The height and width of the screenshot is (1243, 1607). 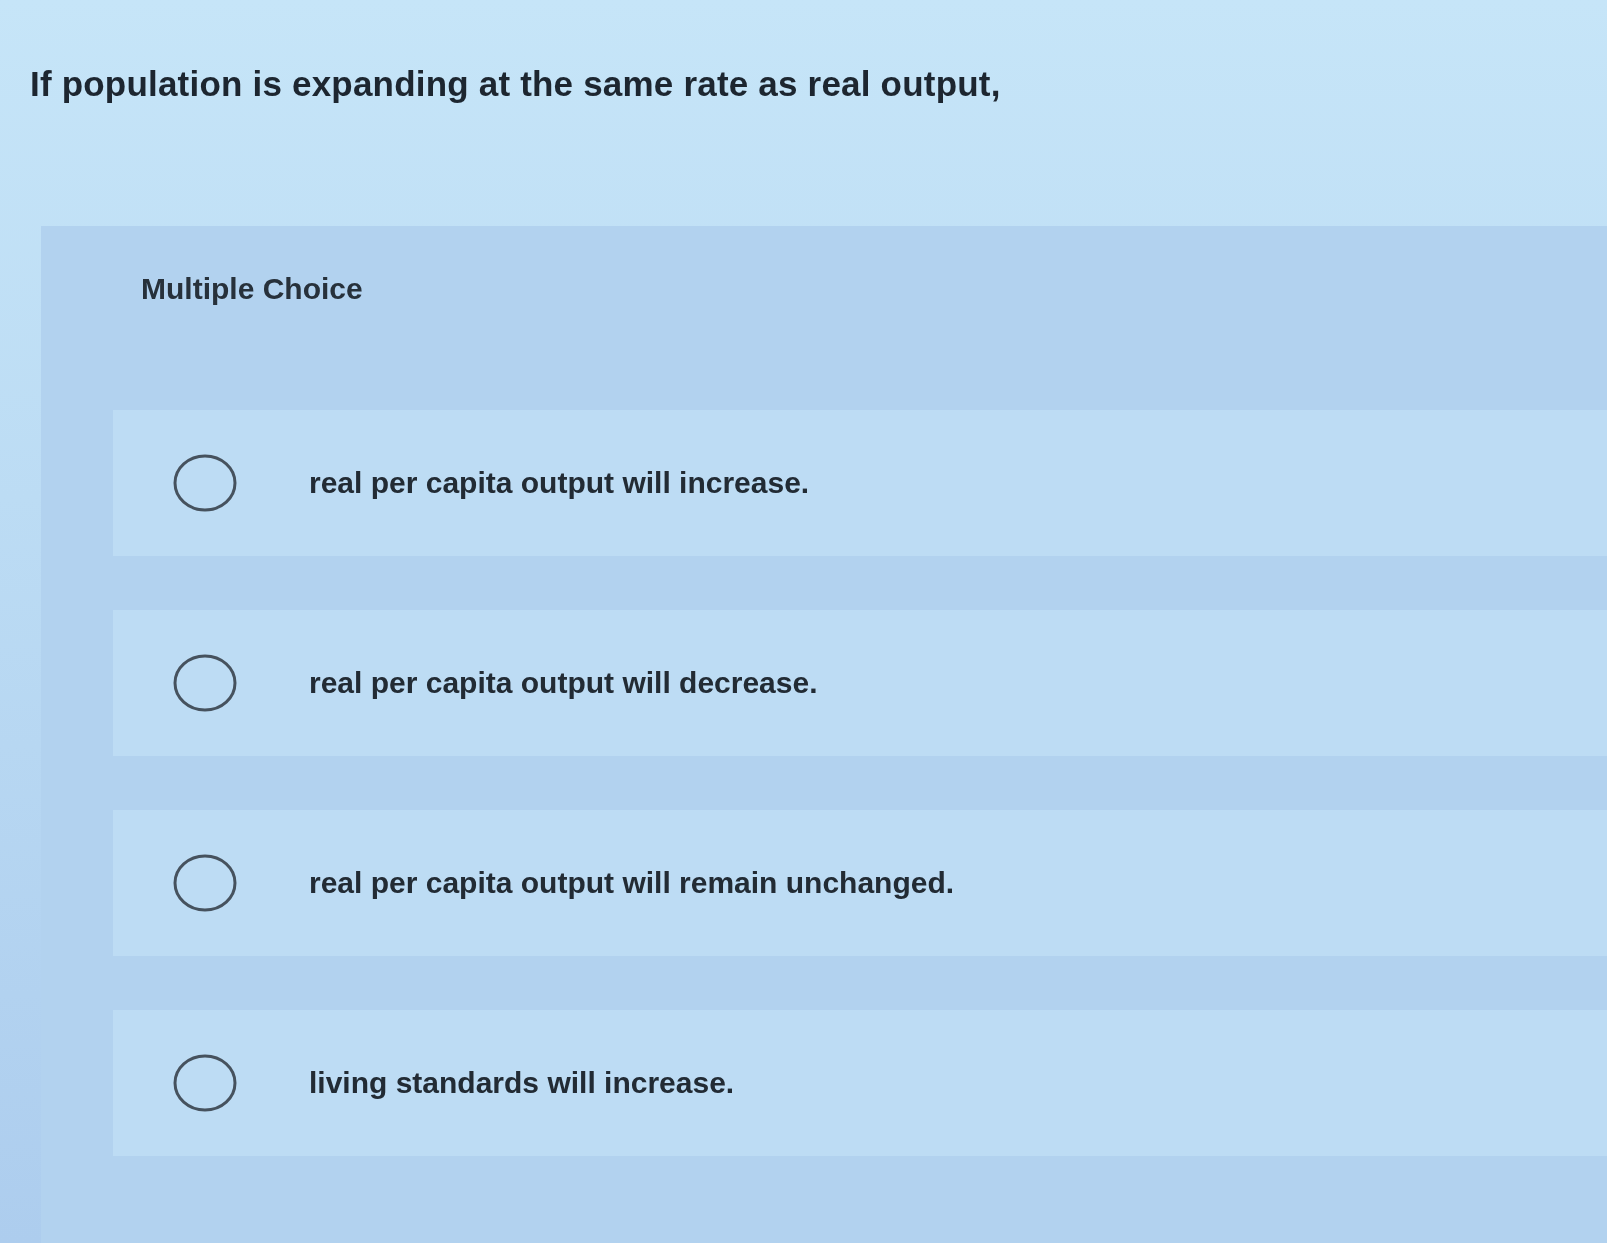 I want to click on option-text: real per capita output will increase., so click(x=559, y=483).